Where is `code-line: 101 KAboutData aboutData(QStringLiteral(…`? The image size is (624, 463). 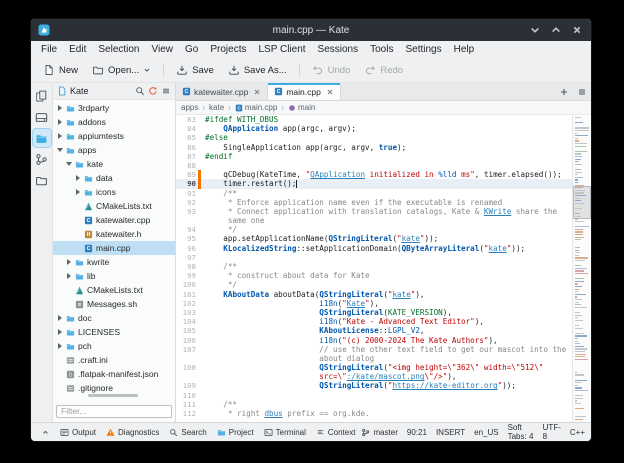 code-line: 101 KAboutData aboutData(QStringLiteral(… is located at coordinates (374, 294).